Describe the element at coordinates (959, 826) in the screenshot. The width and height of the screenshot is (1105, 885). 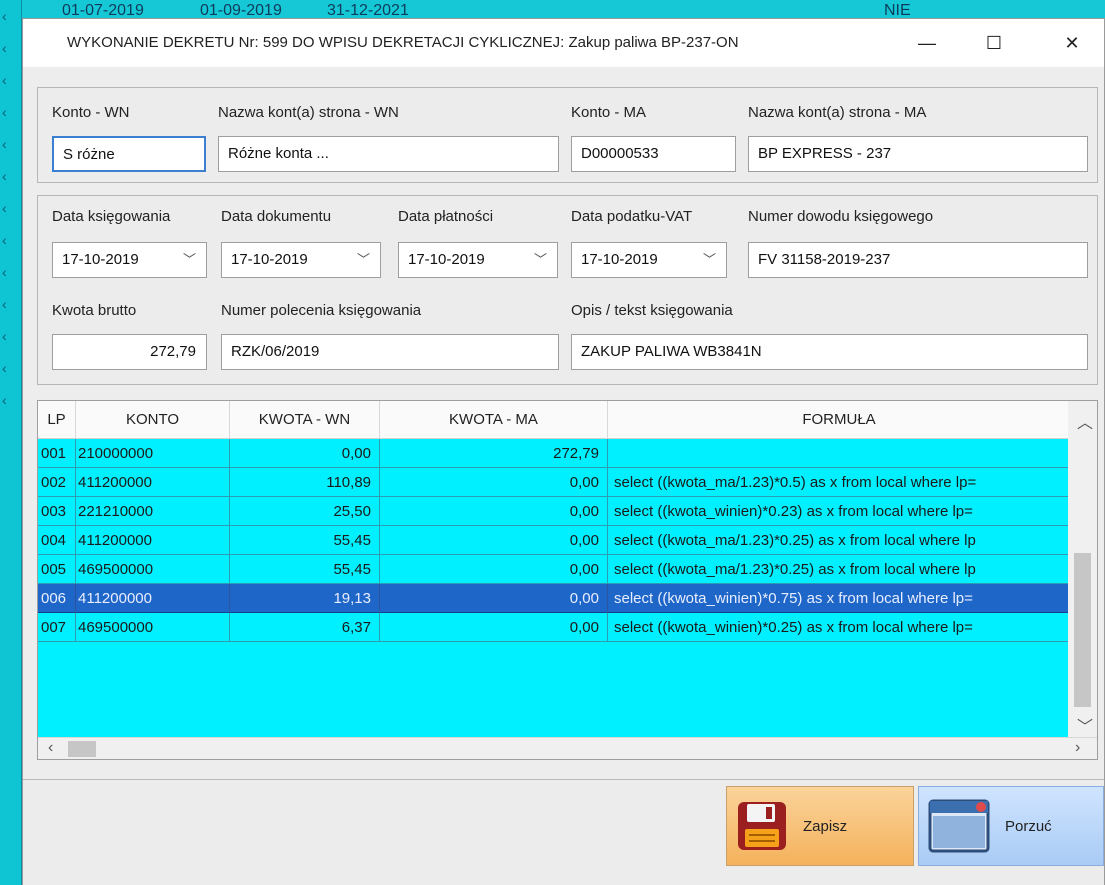
I see `window-close-icon` at that location.